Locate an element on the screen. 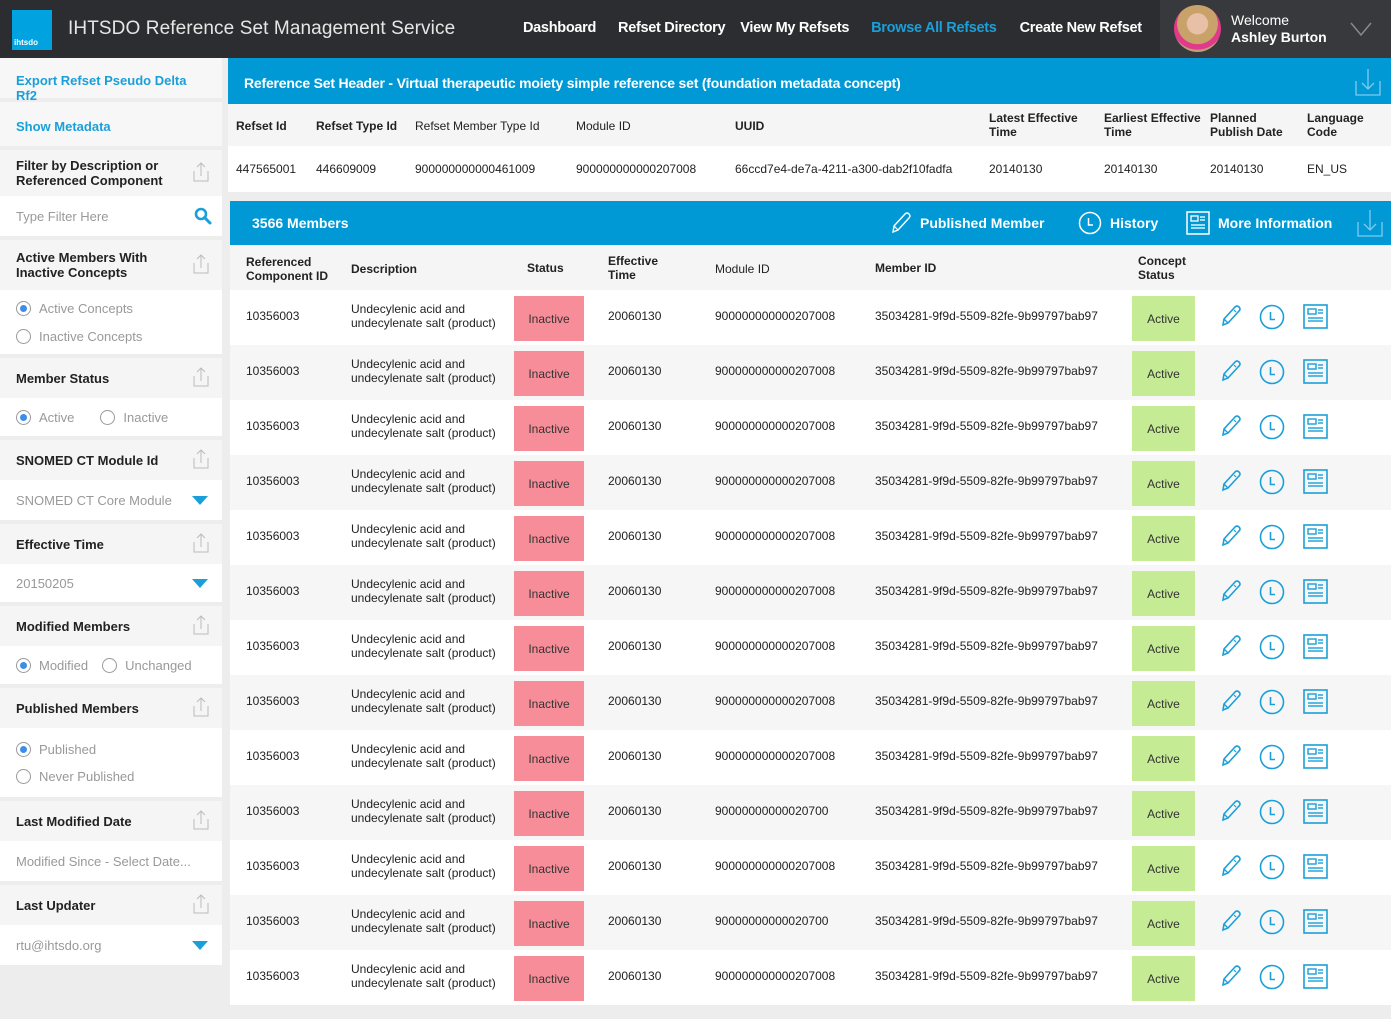 This screenshot has width=1391, height=1019. show-metadata-link: Show Metadata is located at coordinates (111, 124).